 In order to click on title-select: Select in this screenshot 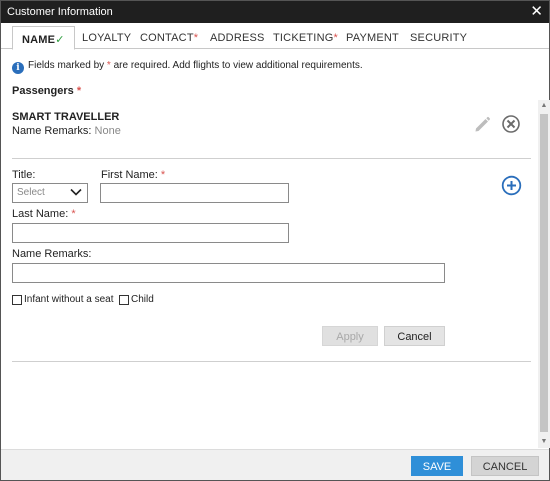, I will do `click(50, 193)`.